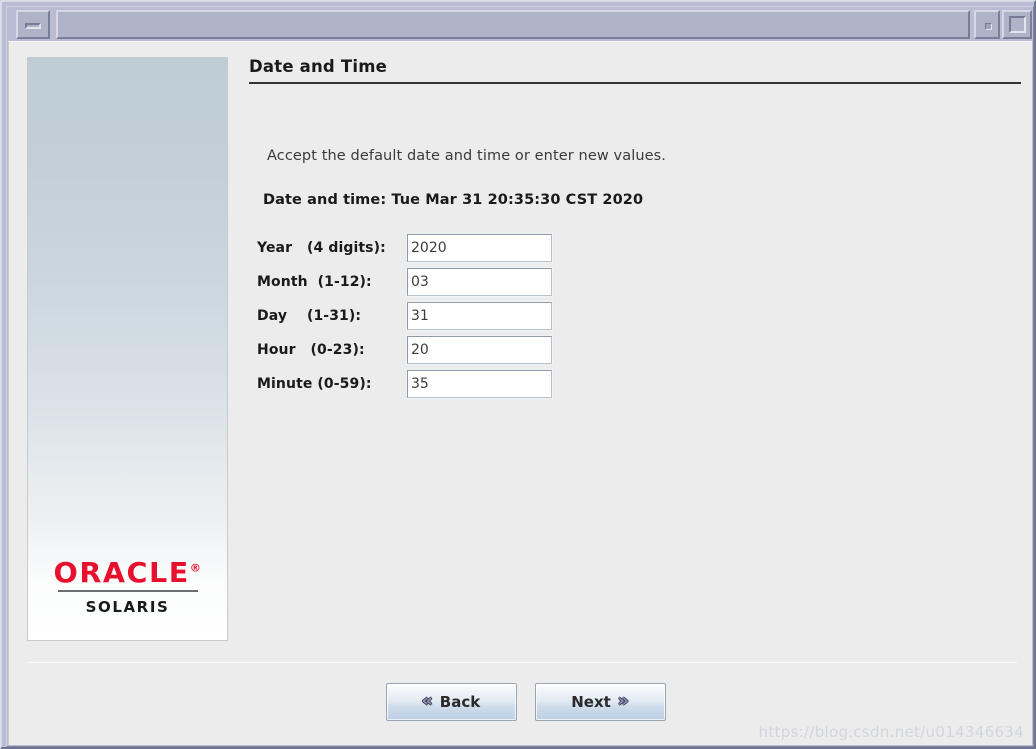 Image resolution: width=1036 pixels, height=749 pixels. What do you see at coordinates (479, 282) in the screenshot?
I see `month-input` at bounding box center [479, 282].